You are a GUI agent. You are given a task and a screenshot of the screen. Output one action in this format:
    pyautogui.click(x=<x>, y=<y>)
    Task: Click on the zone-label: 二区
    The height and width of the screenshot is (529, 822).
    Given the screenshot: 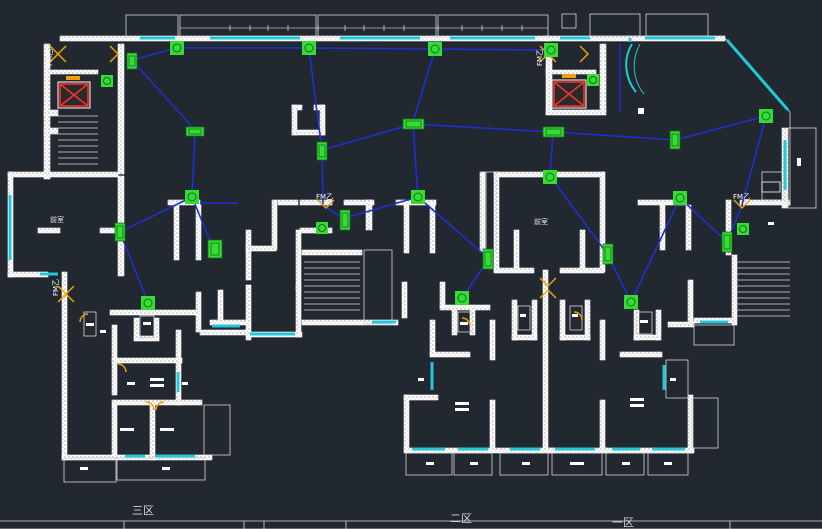 What is the action you would take?
    pyautogui.click(x=461, y=518)
    